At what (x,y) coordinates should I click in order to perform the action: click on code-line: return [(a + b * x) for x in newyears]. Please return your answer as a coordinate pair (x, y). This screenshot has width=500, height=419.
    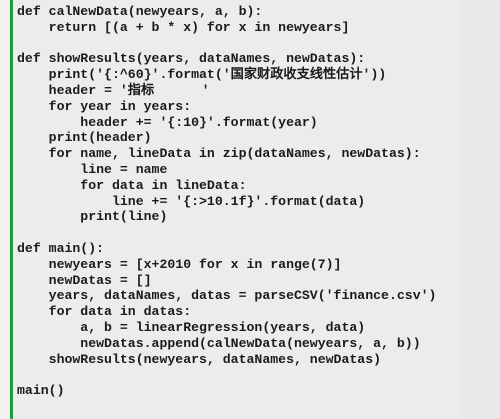
    Looking at the image, I should click on (183, 27).